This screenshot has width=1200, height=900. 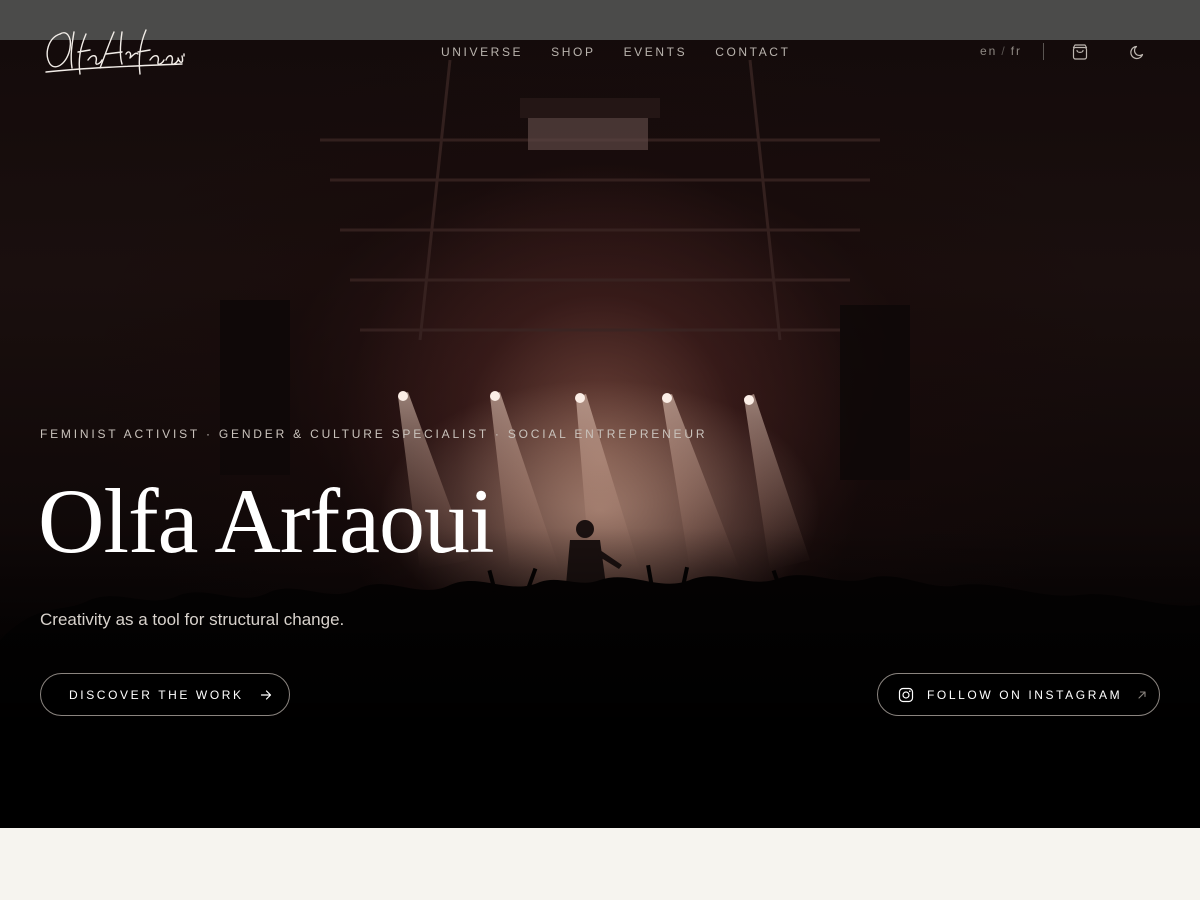 What do you see at coordinates (265, 694) in the screenshot?
I see `arrow-right-icon` at bounding box center [265, 694].